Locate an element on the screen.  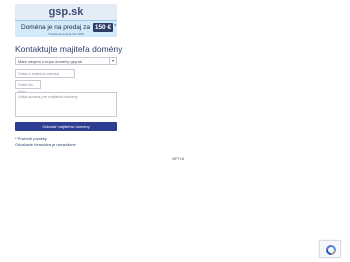
recaptcha-icon is located at coordinates (331, 250).